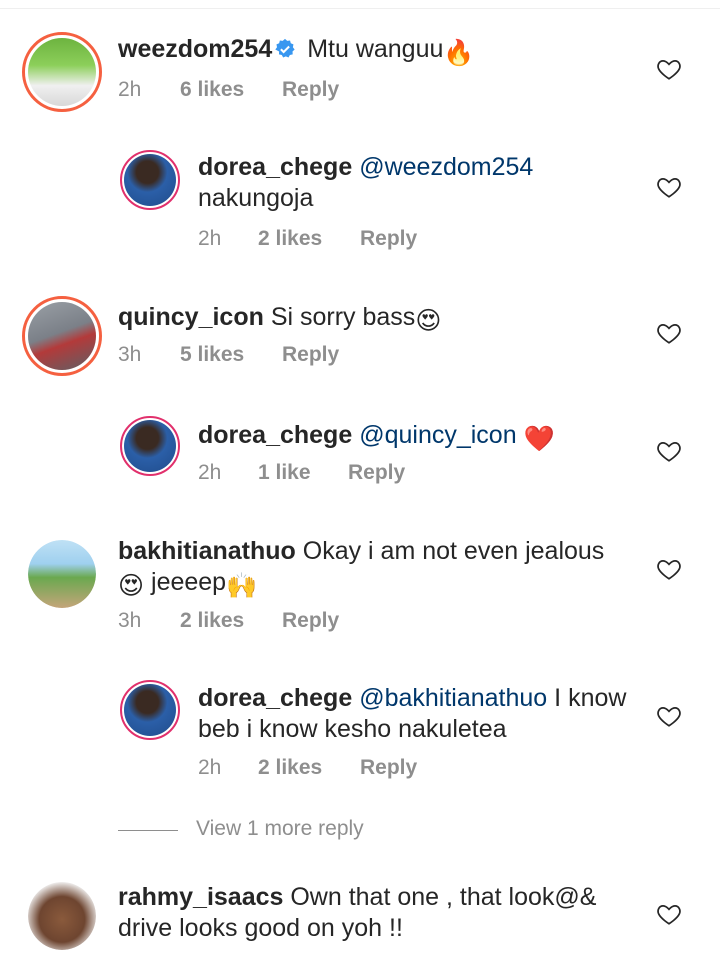 The width and height of the screenshot is (720, 968). What do you see at coordinates (195, 49) in the screenshot?
I see `username: weezdom254` at bounding box center [195, 49].